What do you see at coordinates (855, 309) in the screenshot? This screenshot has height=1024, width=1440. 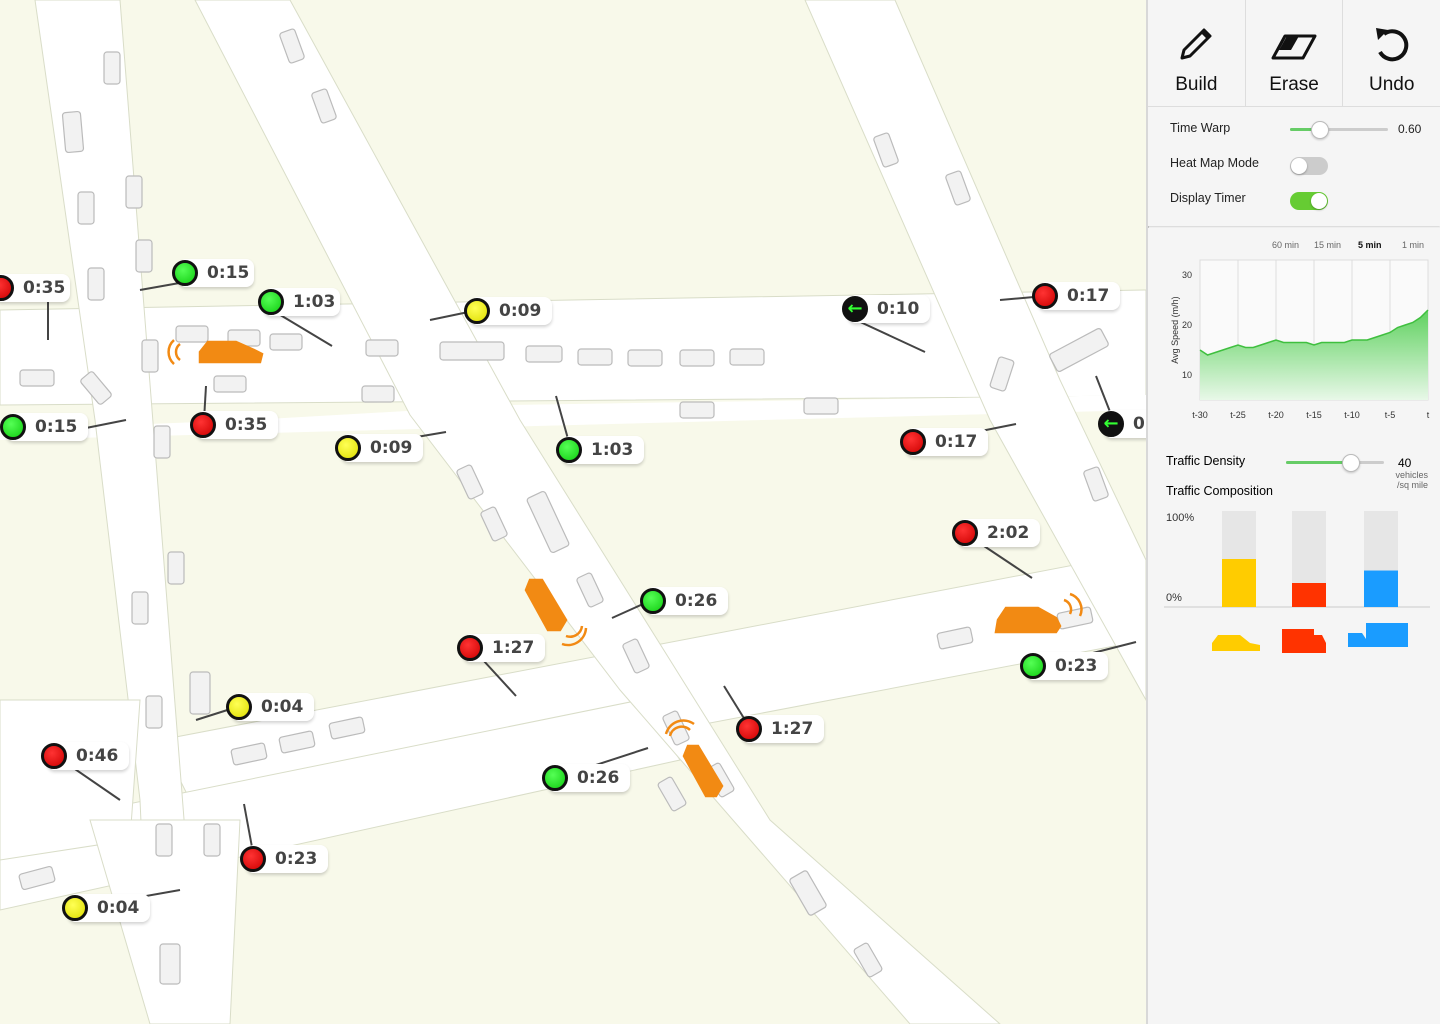 I see `left-arrow-icon: ←` at bounding box center [855, 309].